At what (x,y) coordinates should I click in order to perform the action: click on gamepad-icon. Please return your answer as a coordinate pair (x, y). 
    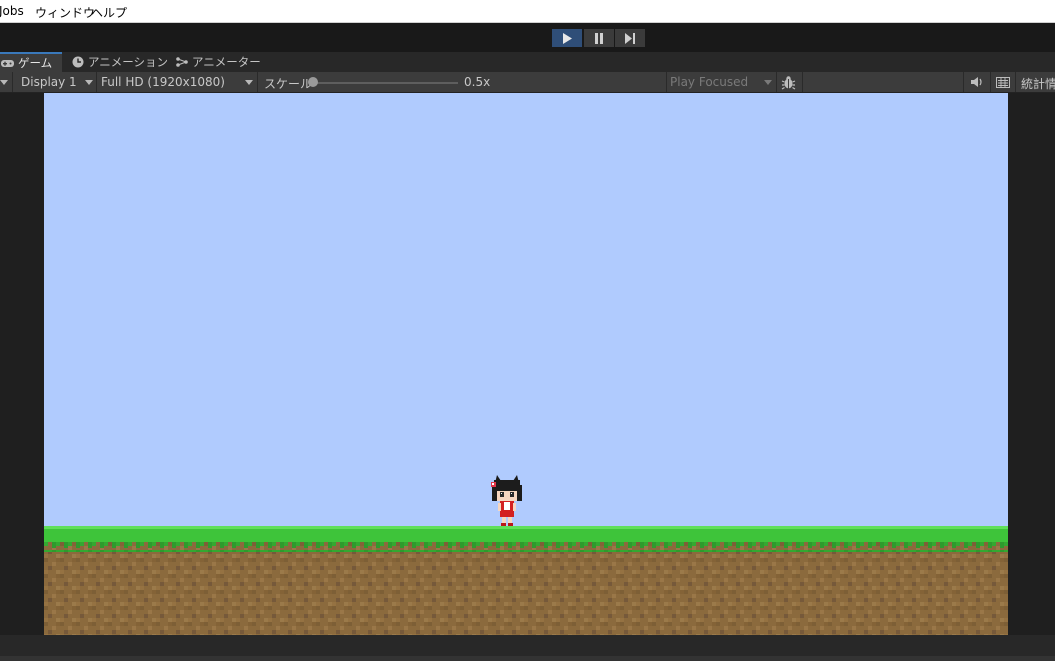
    Looking at the image, I should click on (7, 63).